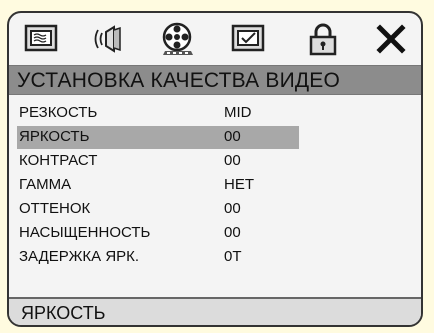  What do you see at coordinates (79, 256) in the screenshot?
I see `setting-label: ЗАДЕРЖКА ЯРК.` at bounding box center [79, 256].